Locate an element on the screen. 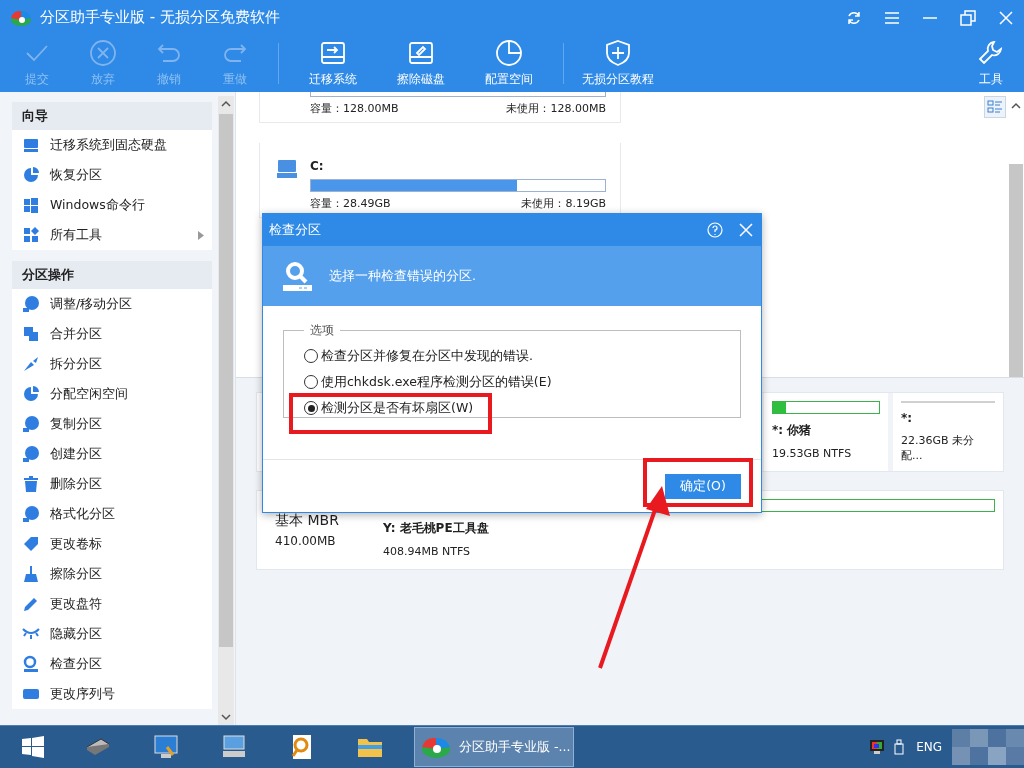 Image resolution: width=1024 pixels, height=768 pixels. sidebar-item: 迁移系统到固态硬盘 is located at coordinates (112, 145).